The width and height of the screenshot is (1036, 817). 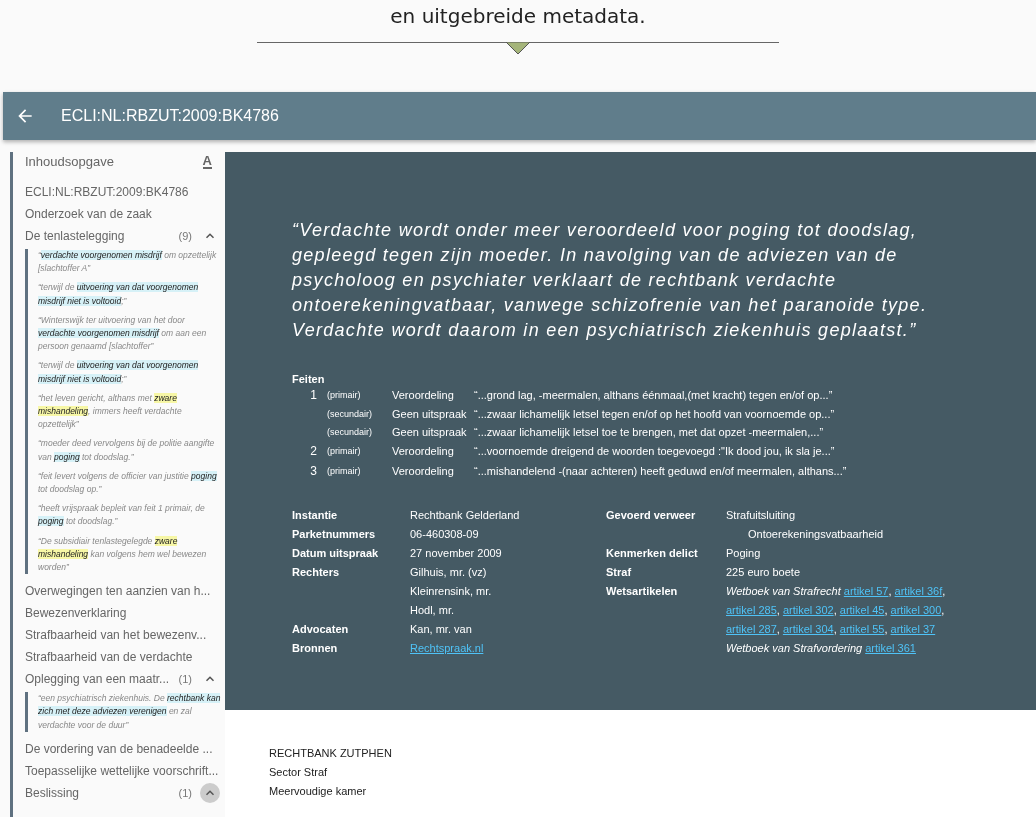 I want to click on article-link: artikel 285, so click(x=751, y=610).